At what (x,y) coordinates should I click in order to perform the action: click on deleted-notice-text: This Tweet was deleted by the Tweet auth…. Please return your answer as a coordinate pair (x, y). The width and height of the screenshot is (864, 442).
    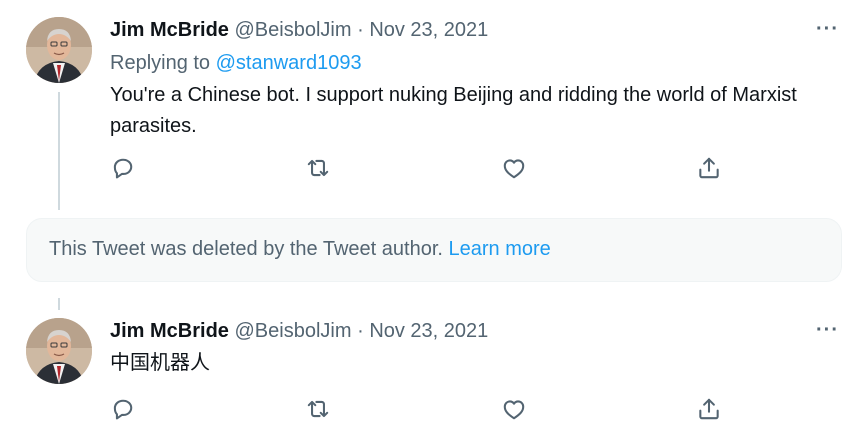
    Looking at the image, I should click on (246, 249).